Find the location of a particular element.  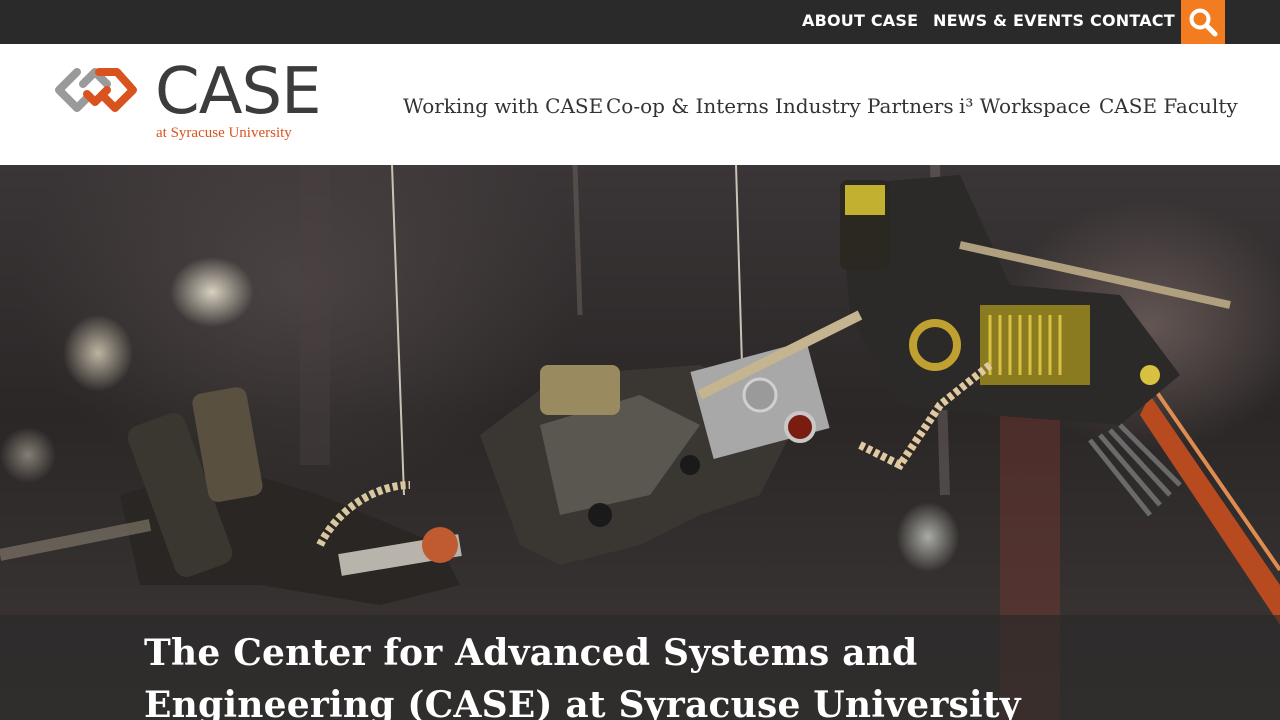

nav-about-case: ABOUT CASE is located at coordinates (860, 22).